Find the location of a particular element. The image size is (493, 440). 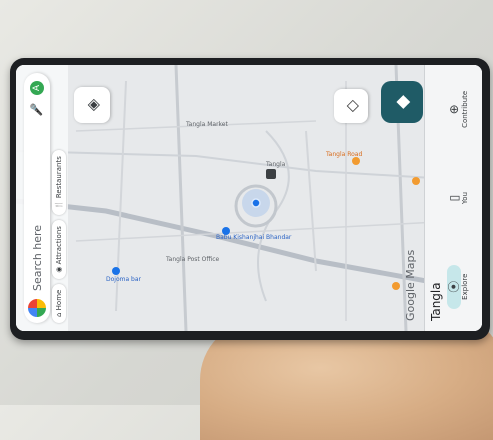

directions-button: ◆ is located at coordinates (402, 102).